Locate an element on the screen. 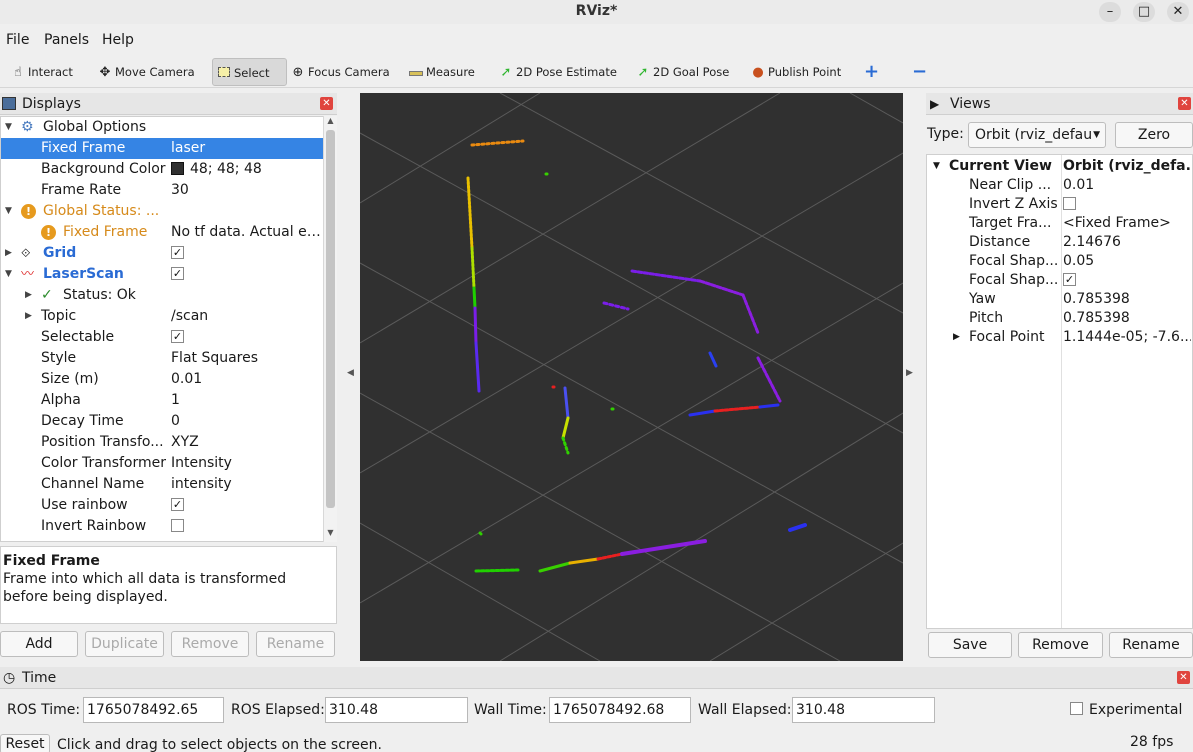 The image size is (1193, 752). tree-row-channel-name: Channel Name intensity is located at coordinates (162, 484).